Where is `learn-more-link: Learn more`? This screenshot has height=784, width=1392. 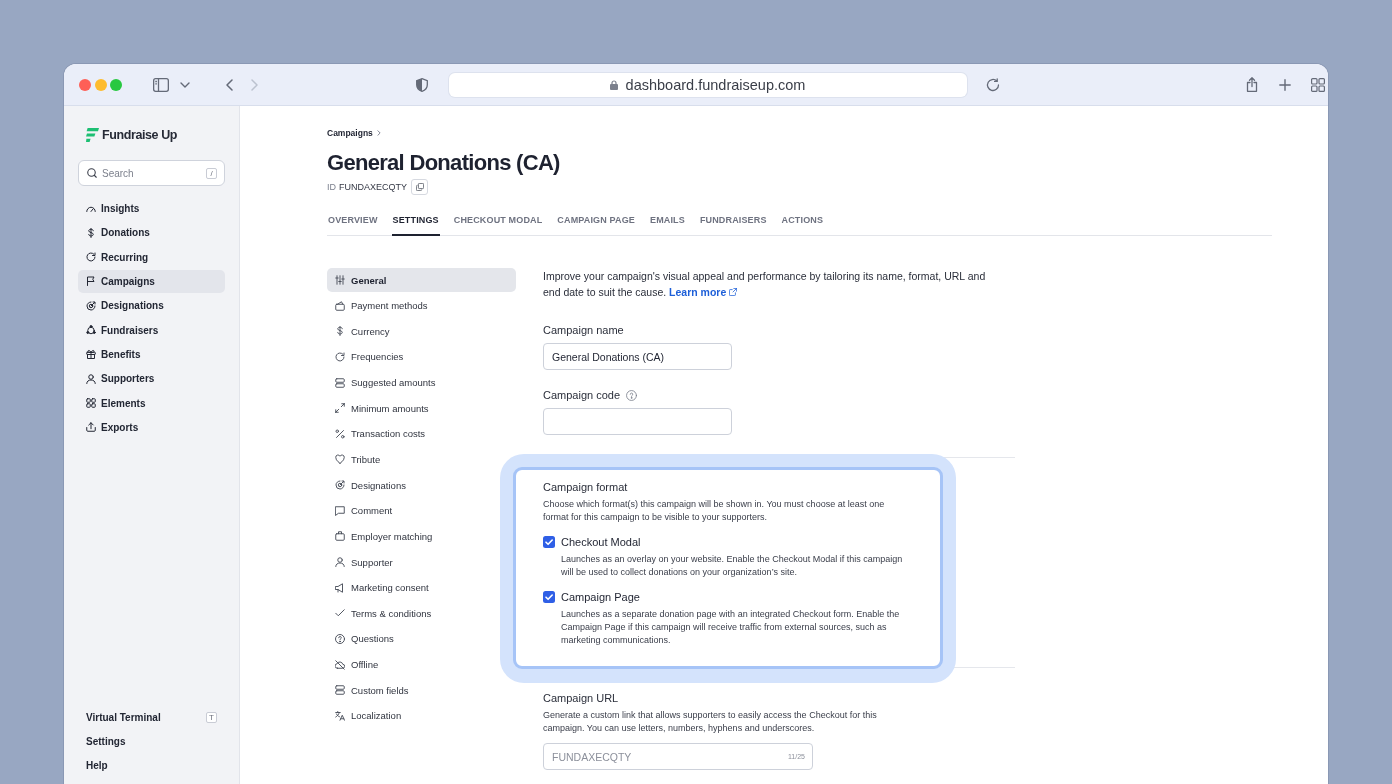
learn-more-link: Learn more is located at coordinates (703, 292).